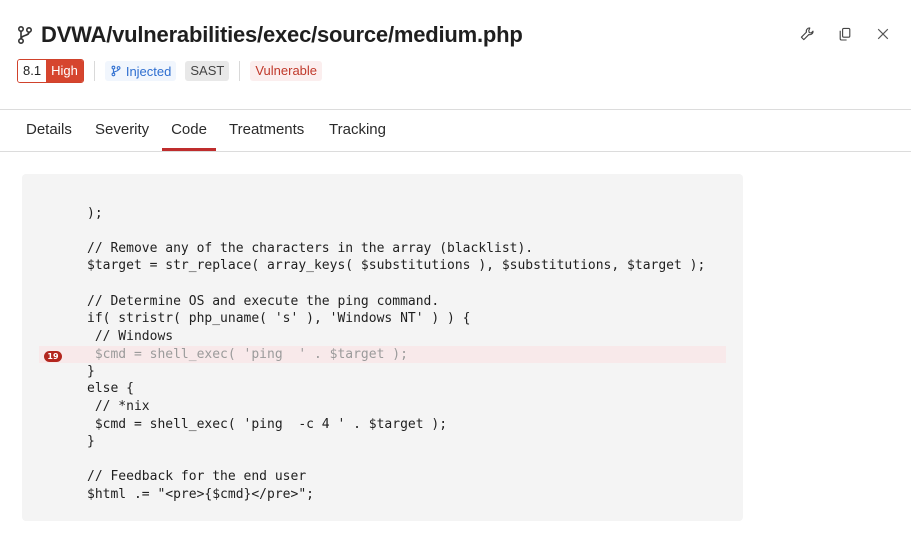  I want to click on close-button, so click(883, 34).